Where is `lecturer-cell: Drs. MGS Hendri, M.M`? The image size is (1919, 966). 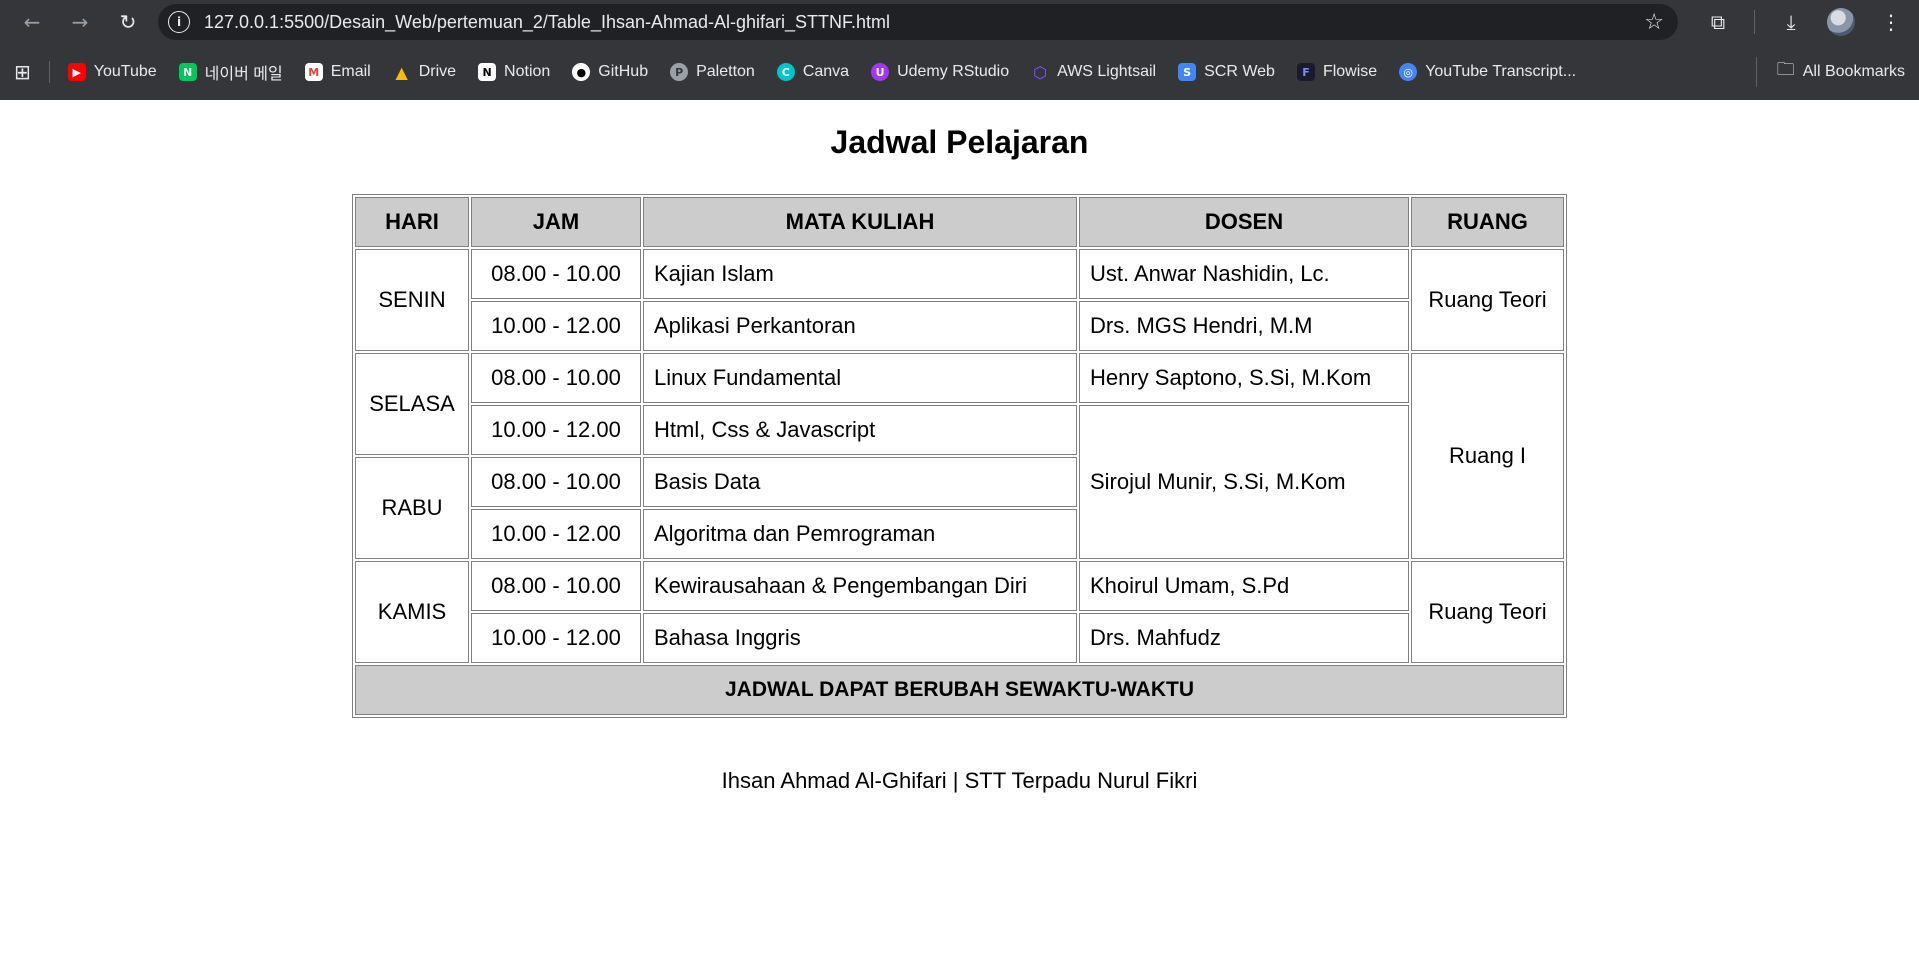 lecturer-cell: Drs. MGS Hendri, M.M is located at coordinates (1244, 326).